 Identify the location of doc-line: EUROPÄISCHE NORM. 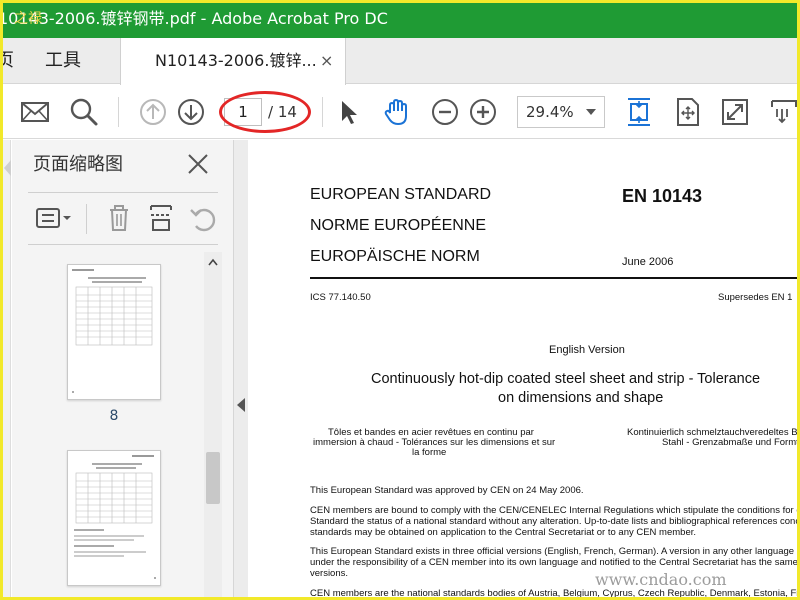
(395, 256).